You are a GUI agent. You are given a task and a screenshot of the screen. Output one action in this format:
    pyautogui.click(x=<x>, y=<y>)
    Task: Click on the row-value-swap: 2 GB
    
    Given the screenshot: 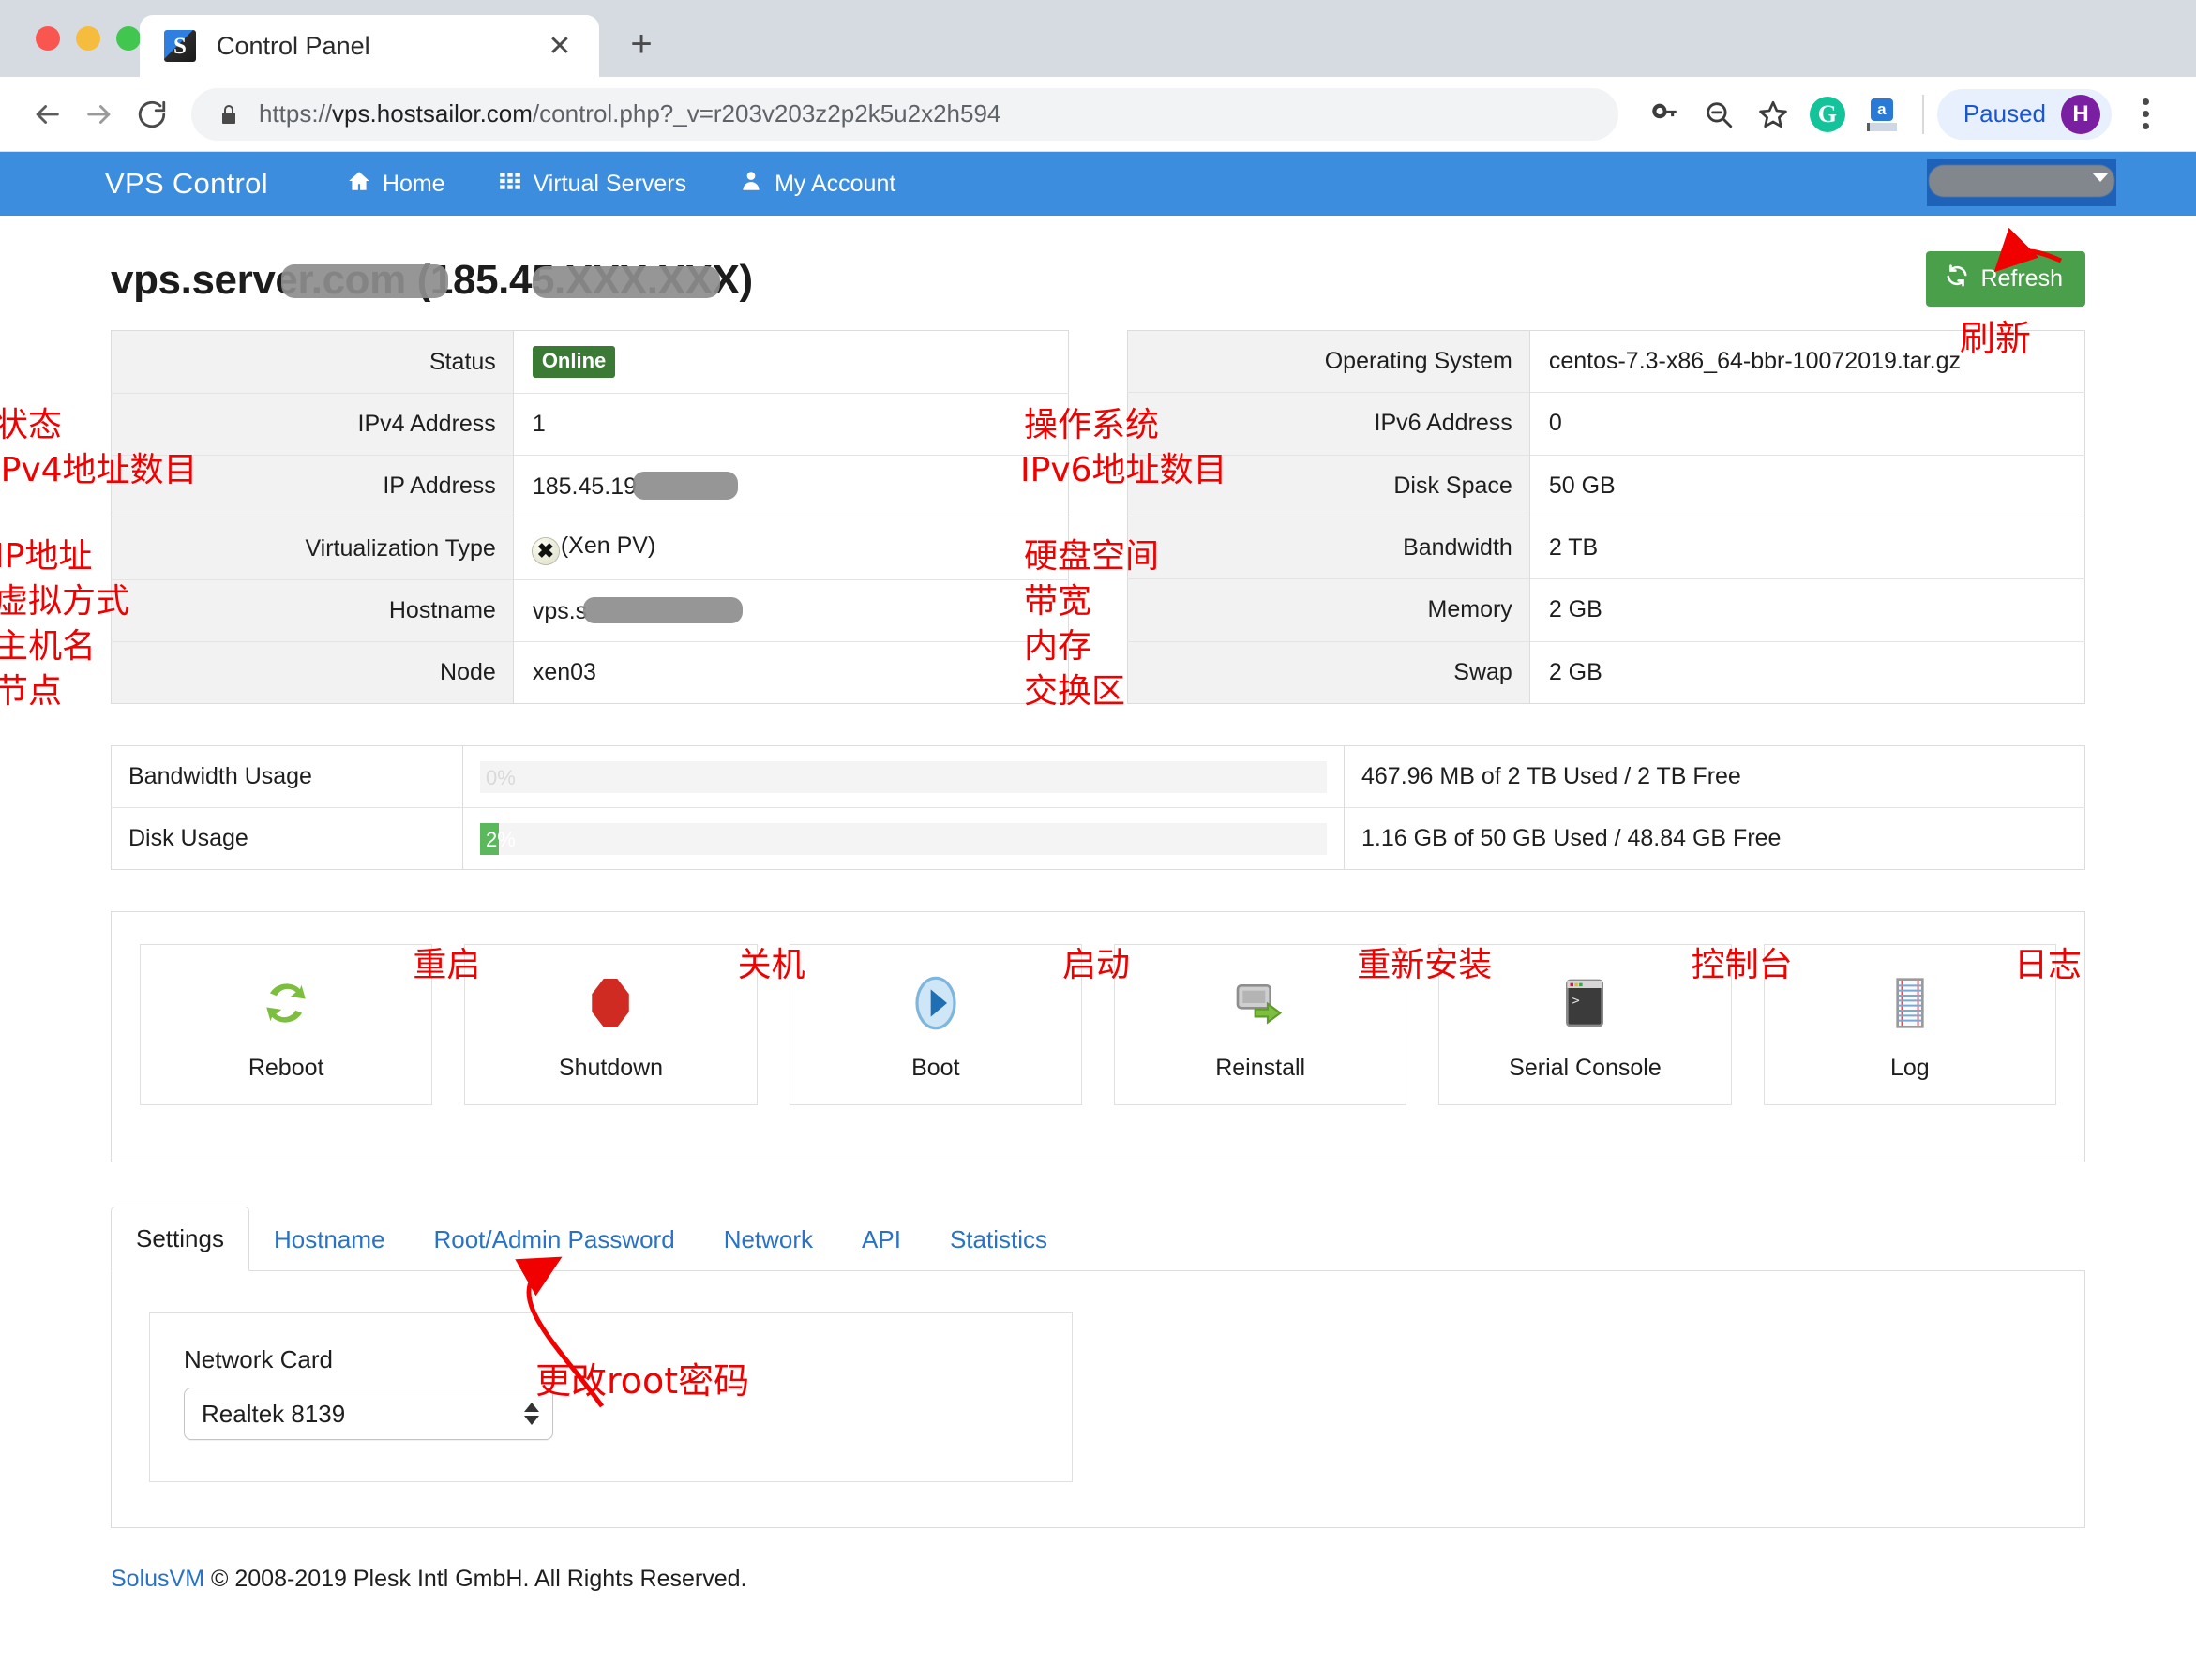 What is the action you would take?
    pyautogui.click(x=1807, y=672)
    